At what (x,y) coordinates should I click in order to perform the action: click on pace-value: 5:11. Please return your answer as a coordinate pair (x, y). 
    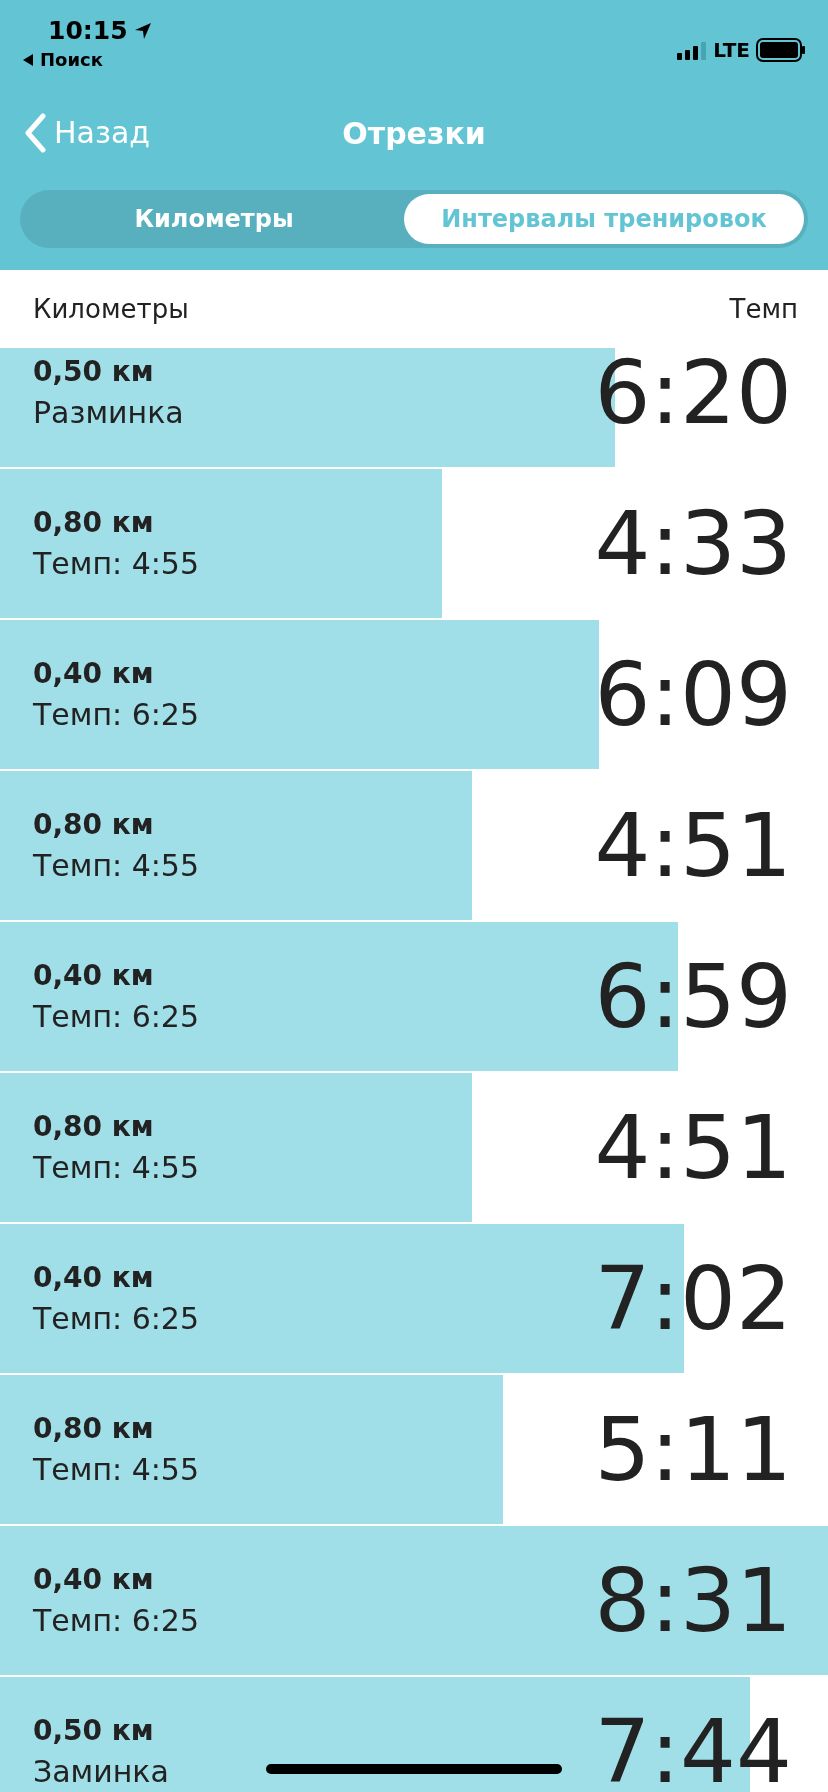
    Looking at the image, I should click on (693, 1449).